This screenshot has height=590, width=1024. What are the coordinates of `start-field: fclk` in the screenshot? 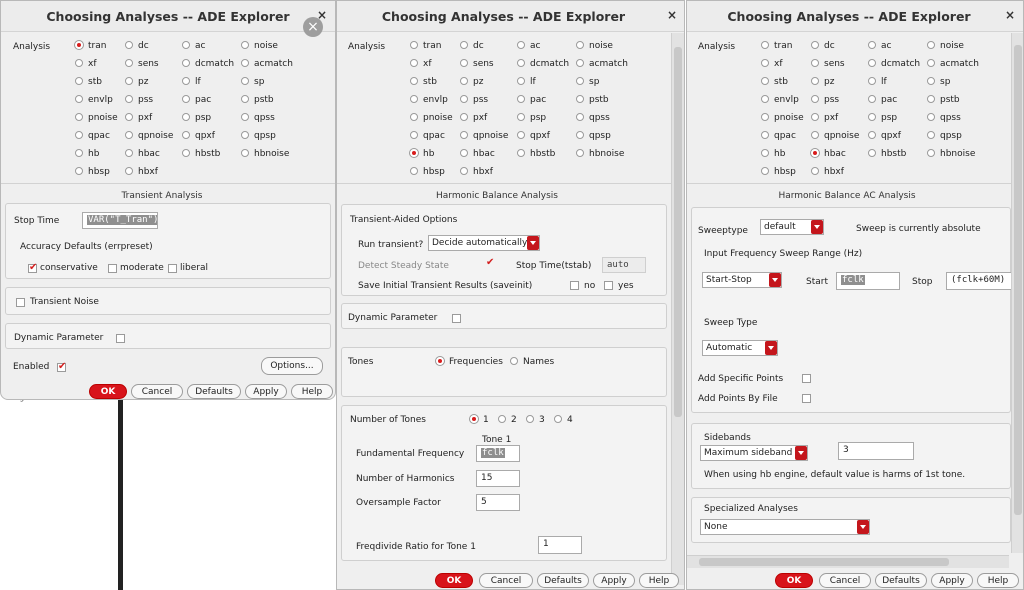 It's located at (868, 281).